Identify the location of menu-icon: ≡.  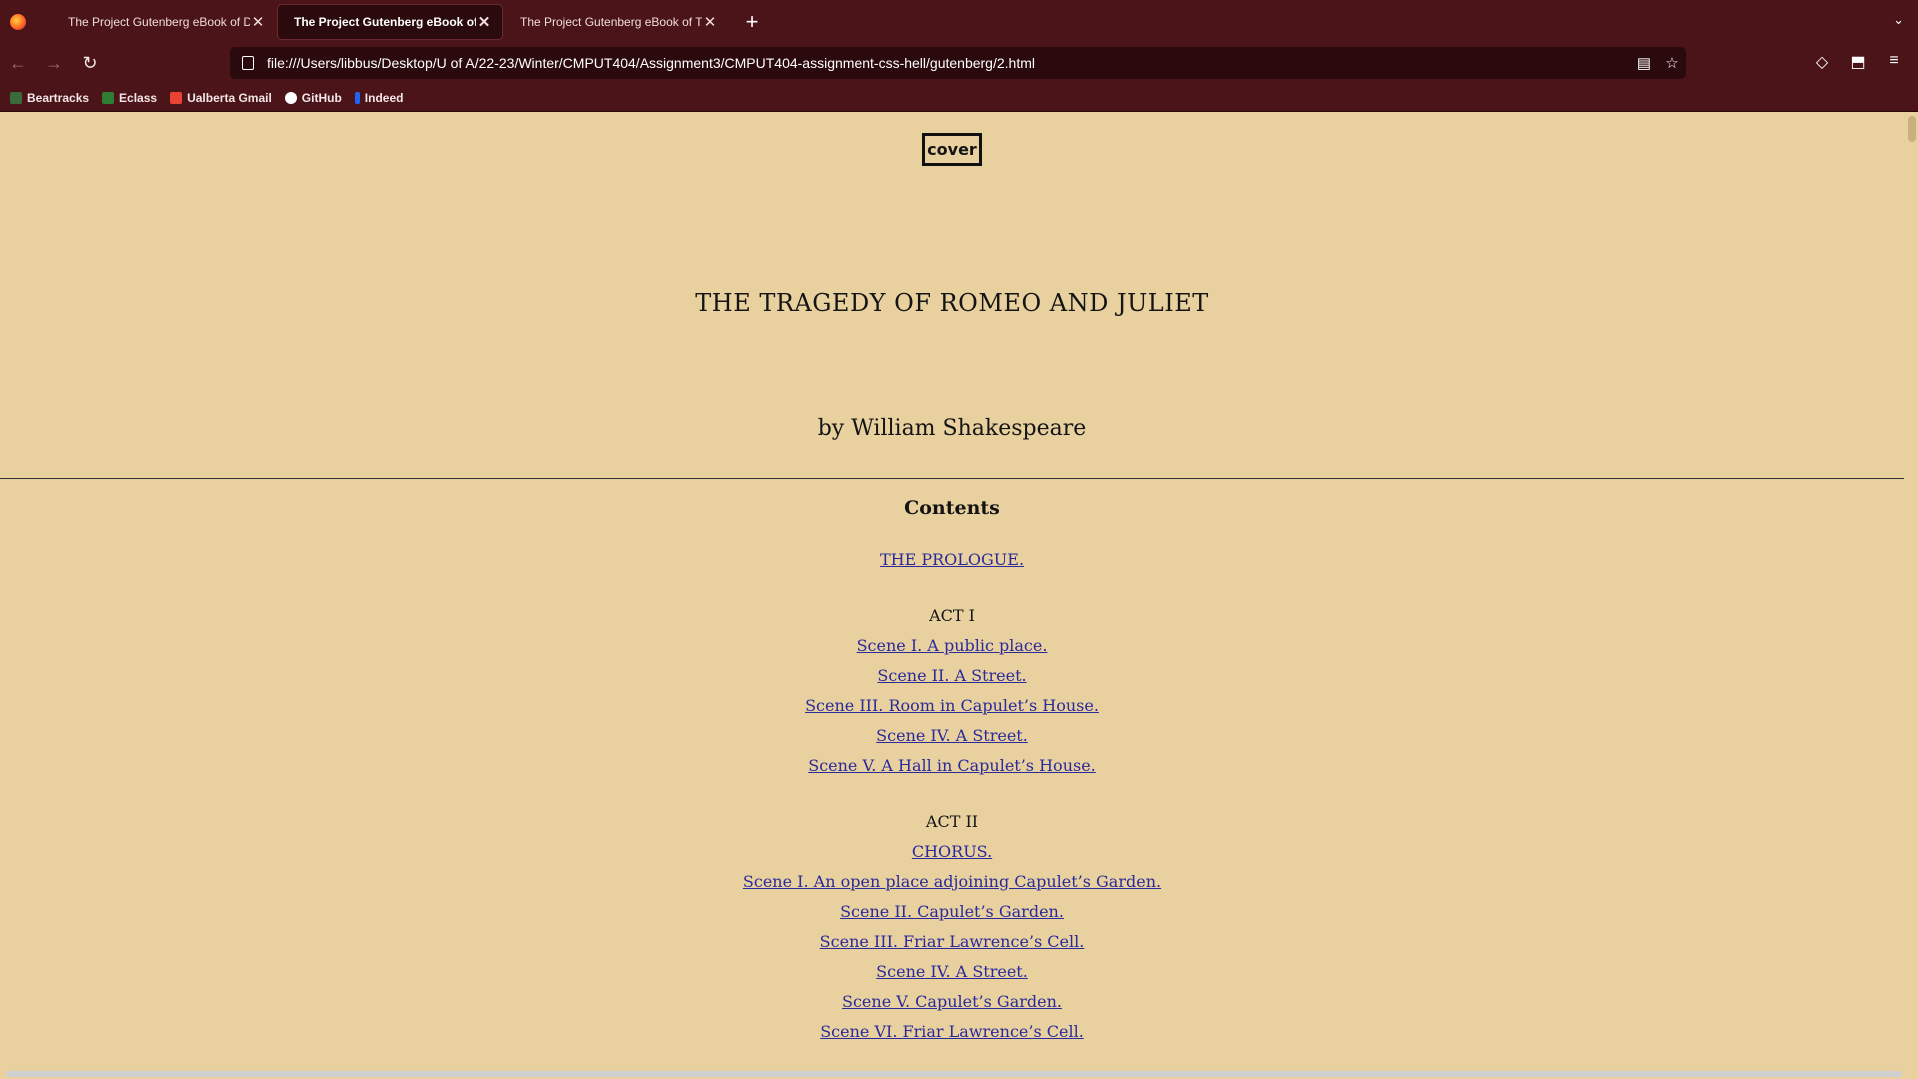
(1894, 62).